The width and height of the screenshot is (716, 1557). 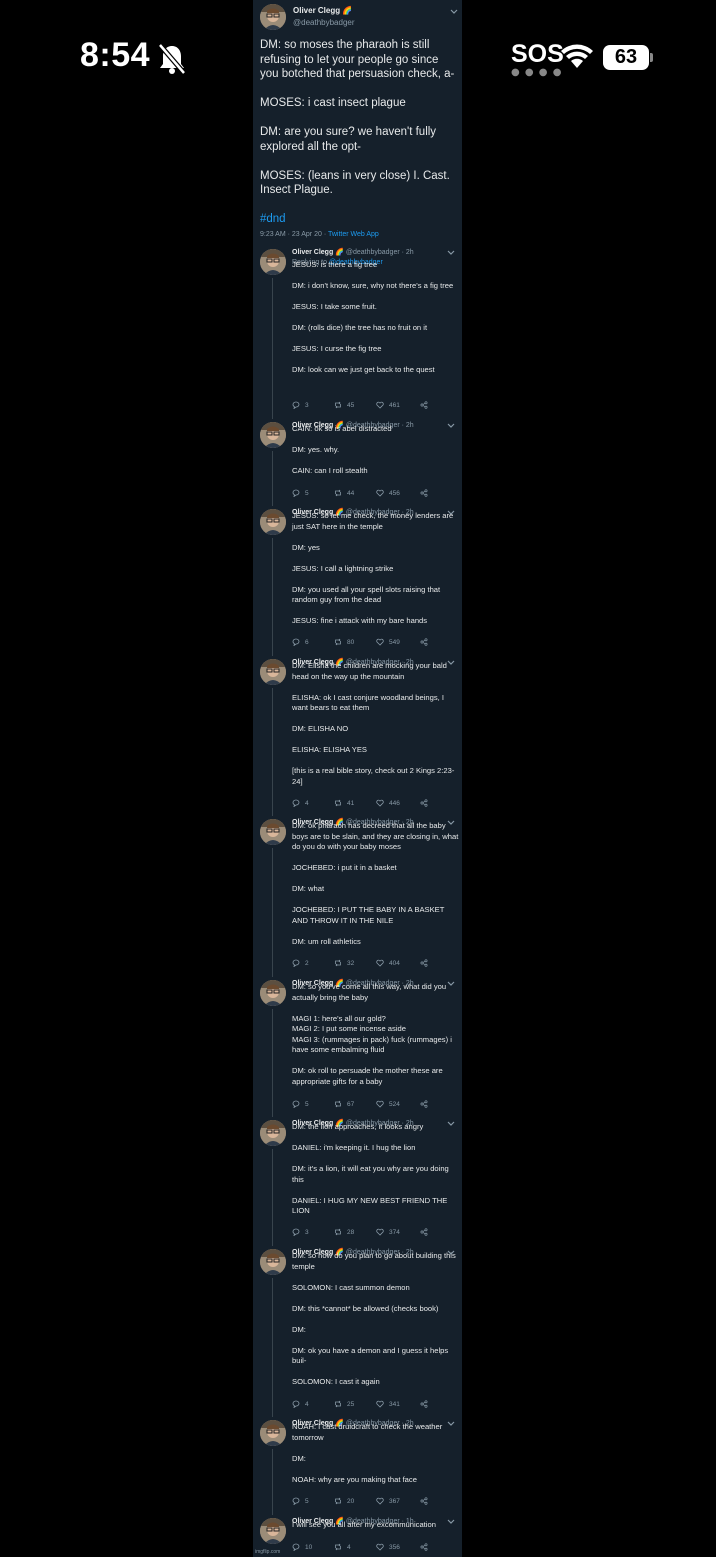 I want to click on author-name: Oliver Clegg 🌈, so click(x=322, y=10).